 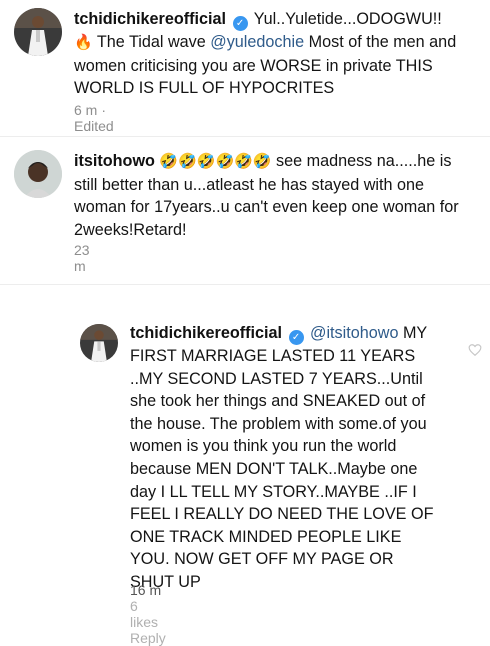 I want to click on comment-body-b: The Tidal wave, so click(x=151, y=42).